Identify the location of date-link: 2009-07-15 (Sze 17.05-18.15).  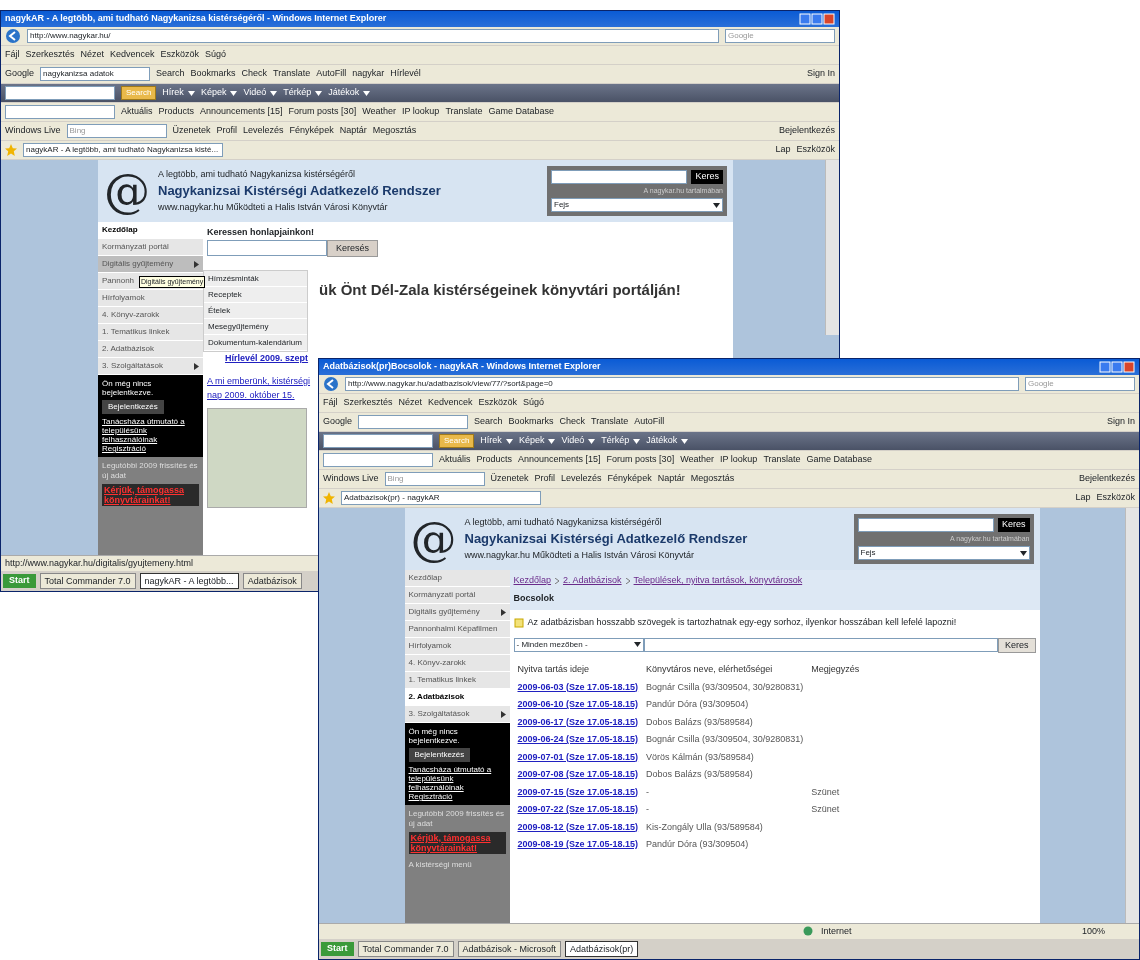
(578, 791).